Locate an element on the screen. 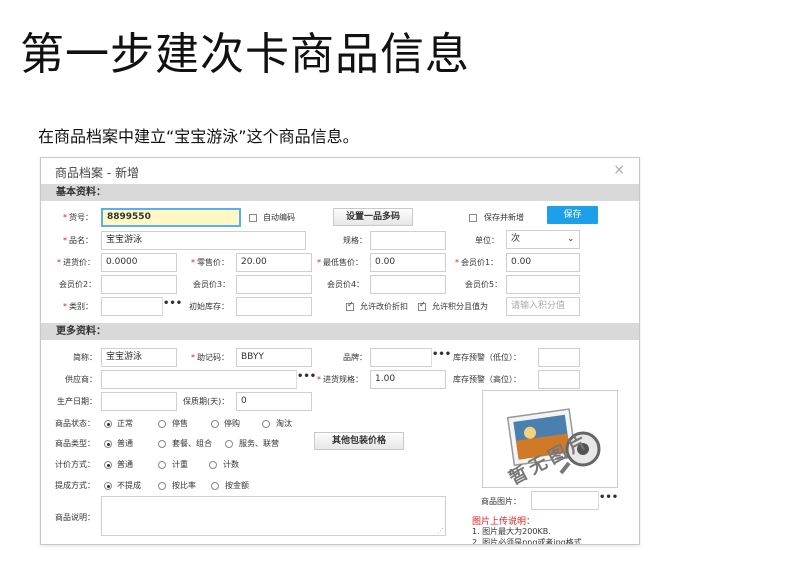 The image size is (801, 562). mnemonic-input: BBYY is located at coordinates (274, 357).